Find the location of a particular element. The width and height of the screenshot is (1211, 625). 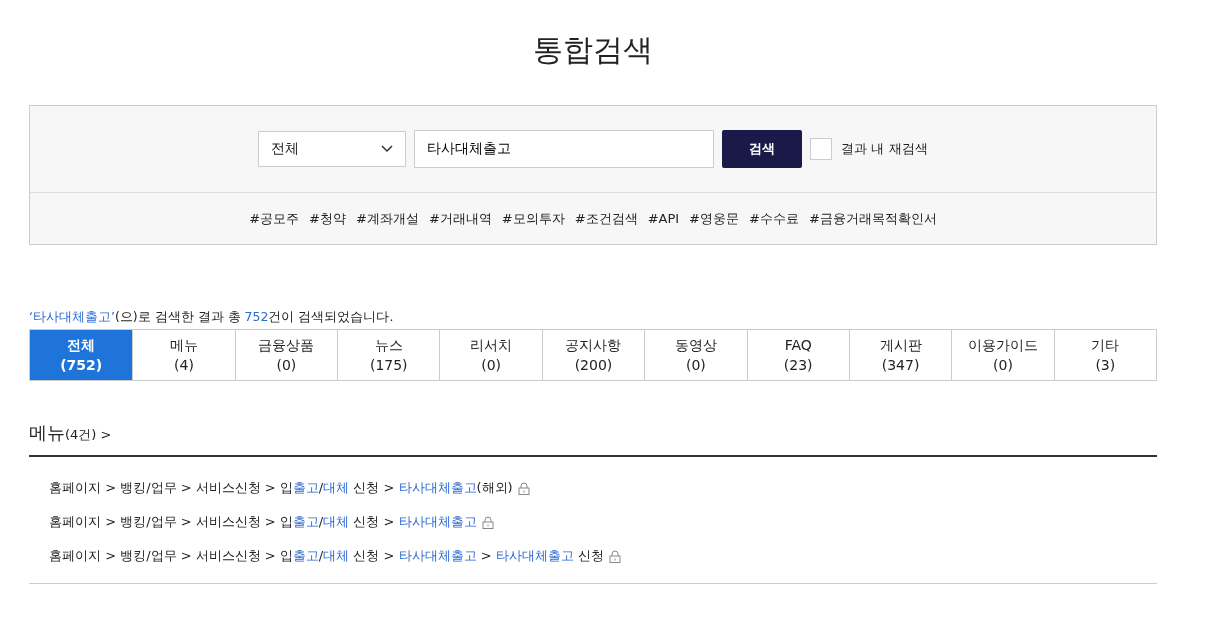

hashtag-link: #영웅문 is located at coordinates (714, 218).